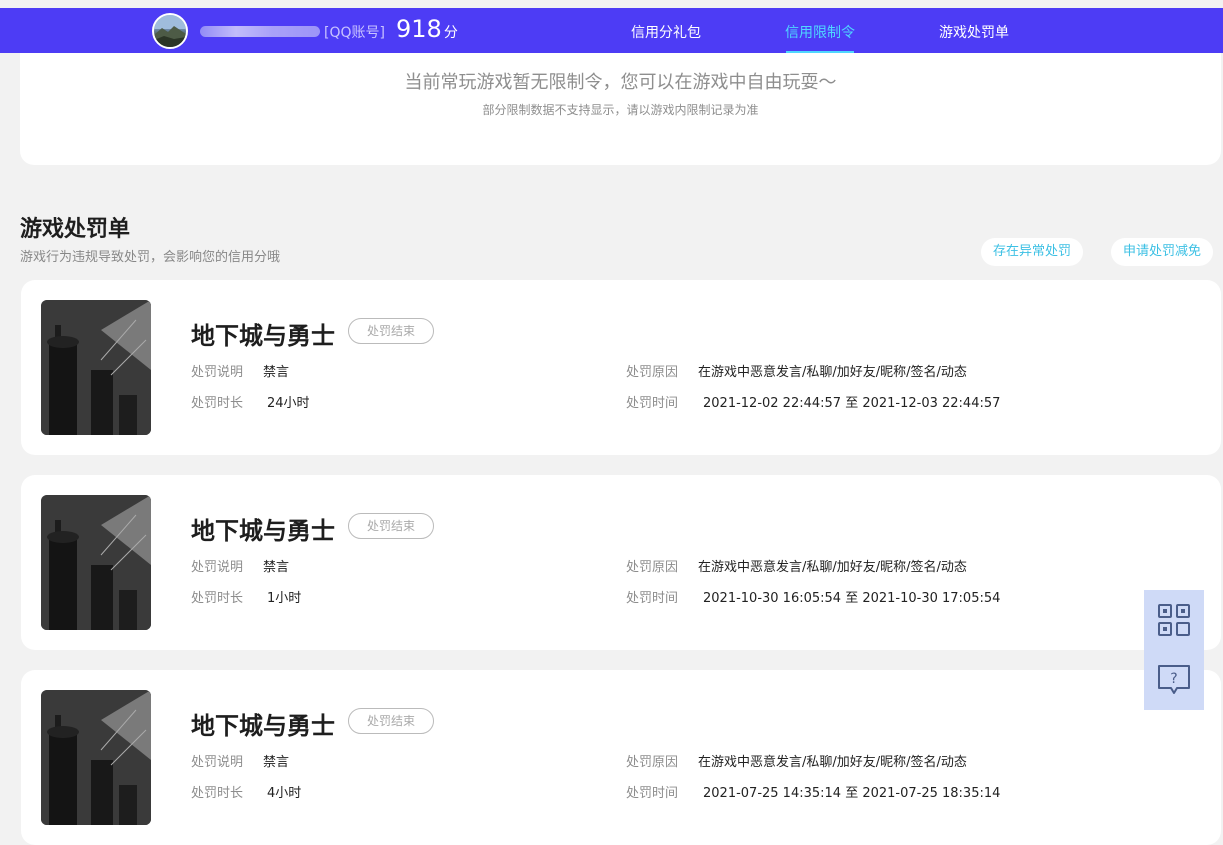 Image resolution: width=1223 pixels, height=845 pixels. I want to click on avatar, so click(170, 31).